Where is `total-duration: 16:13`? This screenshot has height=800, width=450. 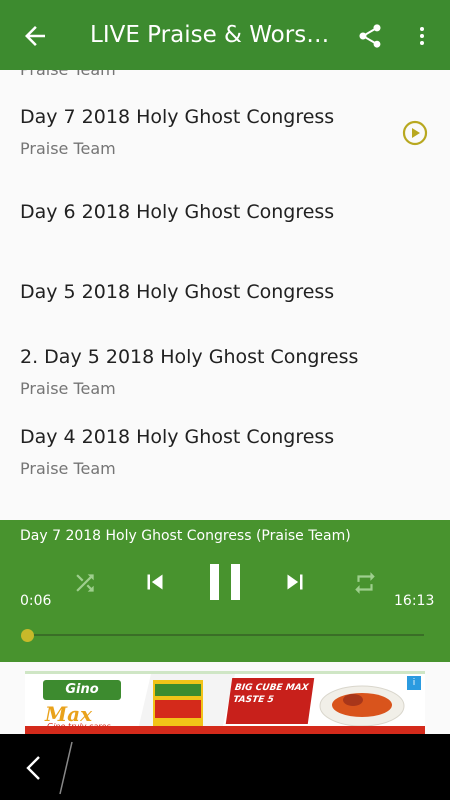 total-duration: 16:13 is located at coordinates (414, 601).